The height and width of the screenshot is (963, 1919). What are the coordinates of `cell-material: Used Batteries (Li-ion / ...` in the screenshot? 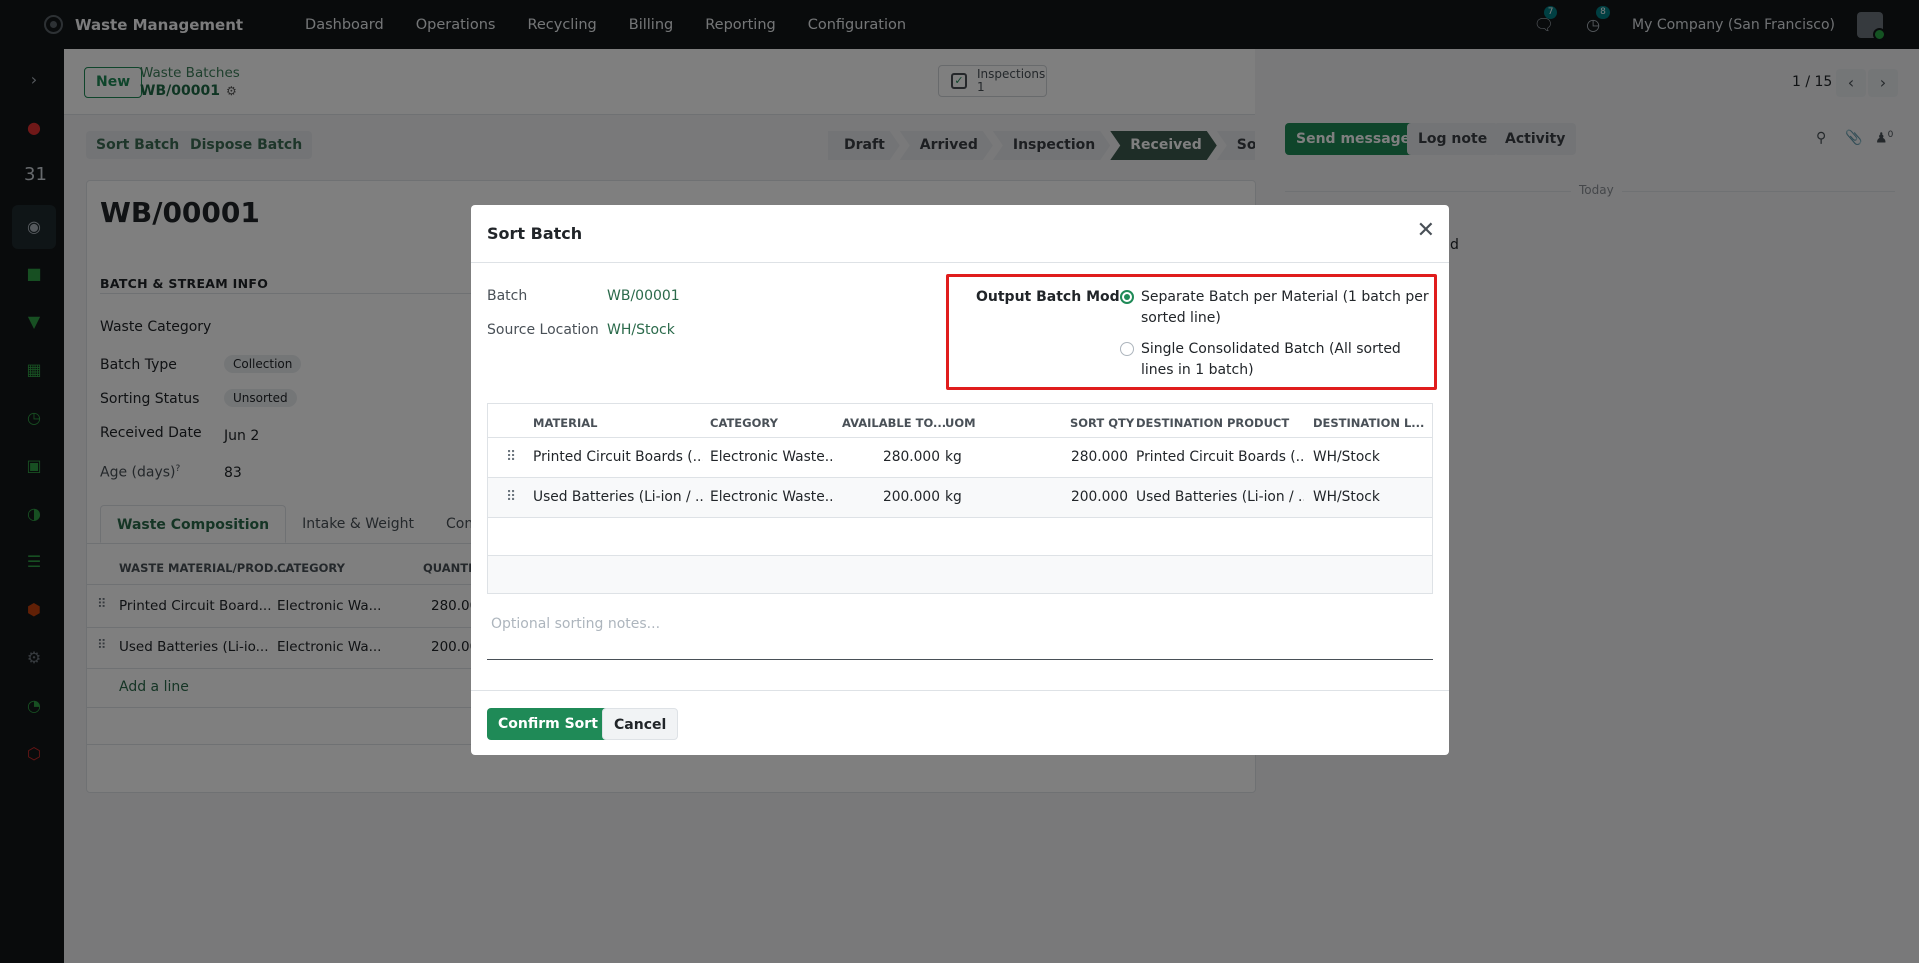 It's located at (618, 497).